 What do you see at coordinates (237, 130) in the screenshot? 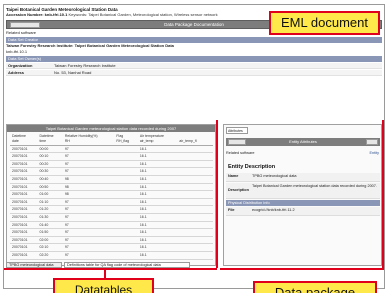
I see `tab-attributes: Attributes` at bounding box center [237, 130].